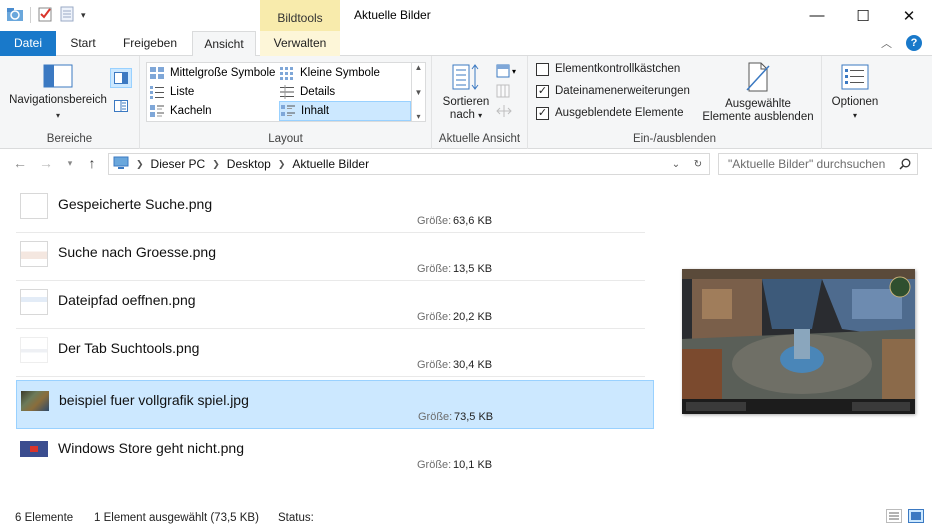 This screenshot has width=932, height=530. Describe the element at coordinates (340, 73) in the screenshot. I see `layout-small-icons-label: Kleine Symbole` at that location.